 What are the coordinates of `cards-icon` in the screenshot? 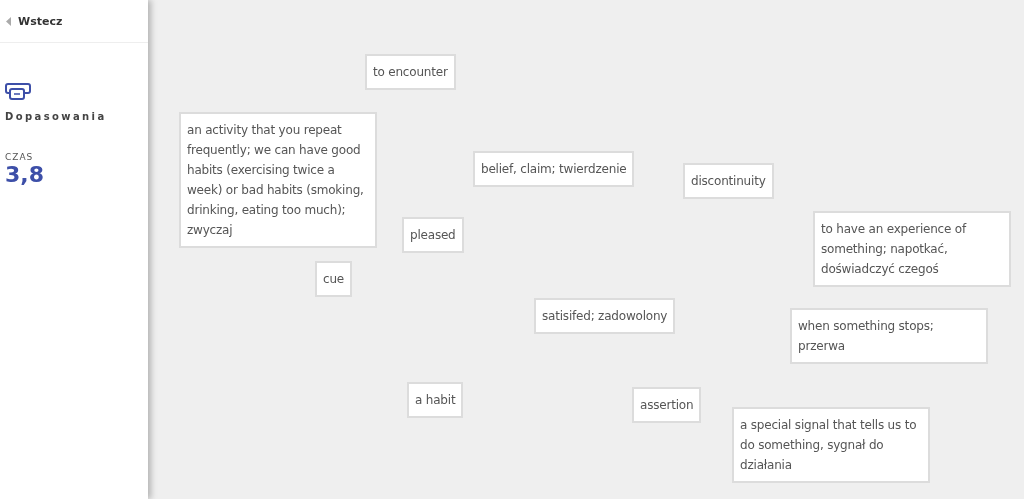 It's located at (19, 92).